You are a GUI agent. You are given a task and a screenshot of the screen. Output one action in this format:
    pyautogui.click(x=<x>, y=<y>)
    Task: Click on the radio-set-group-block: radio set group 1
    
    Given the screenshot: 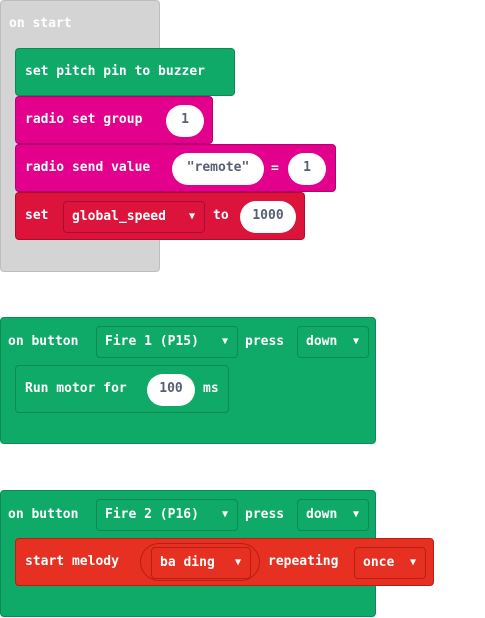 What is the action you would take?
    pyautogui.click(x=114, y=120)
    